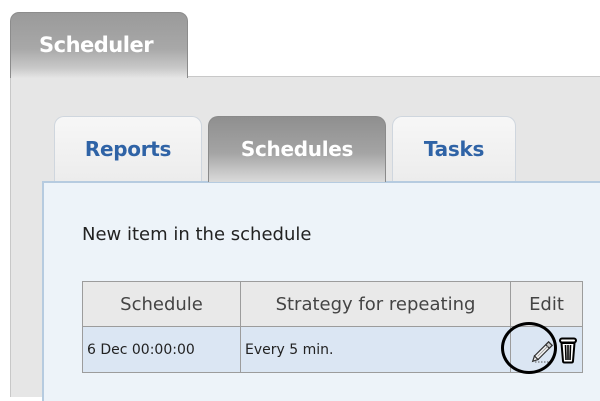  Describe the element at coordinates (300, 6) in the screenshot. I see `top-strip` at that location.